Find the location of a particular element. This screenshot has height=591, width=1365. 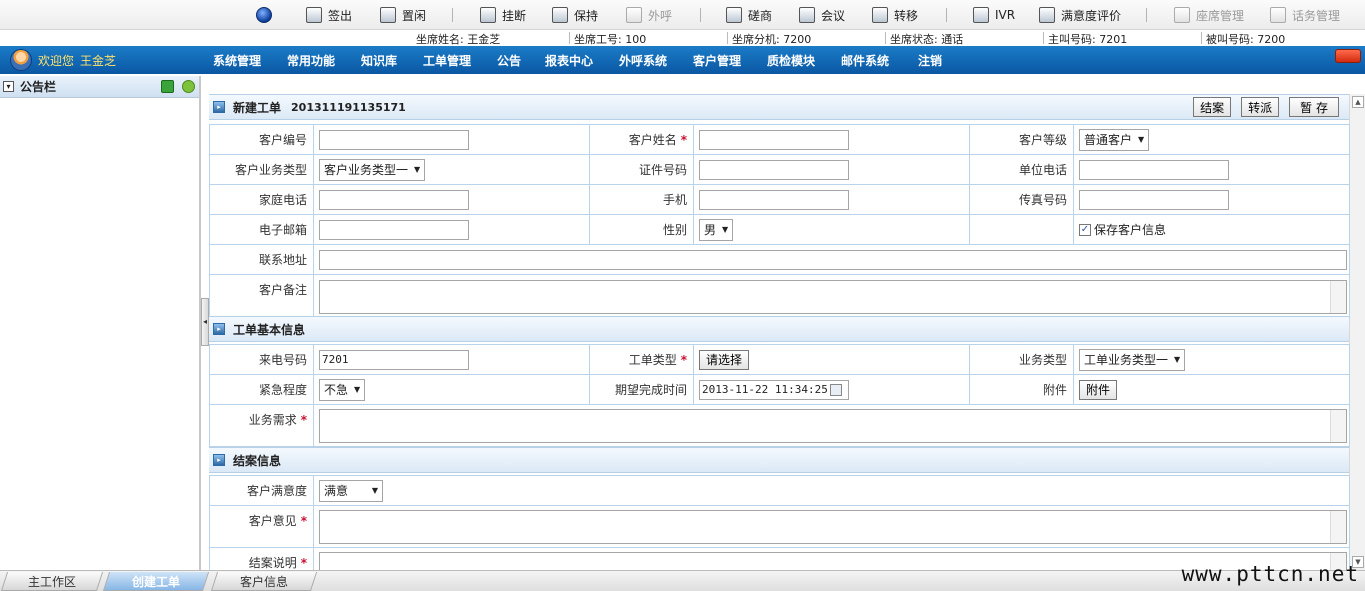

ticket-biz-type-select: 工单业务类型一 ▼ is located at coordinates (1132, 359).